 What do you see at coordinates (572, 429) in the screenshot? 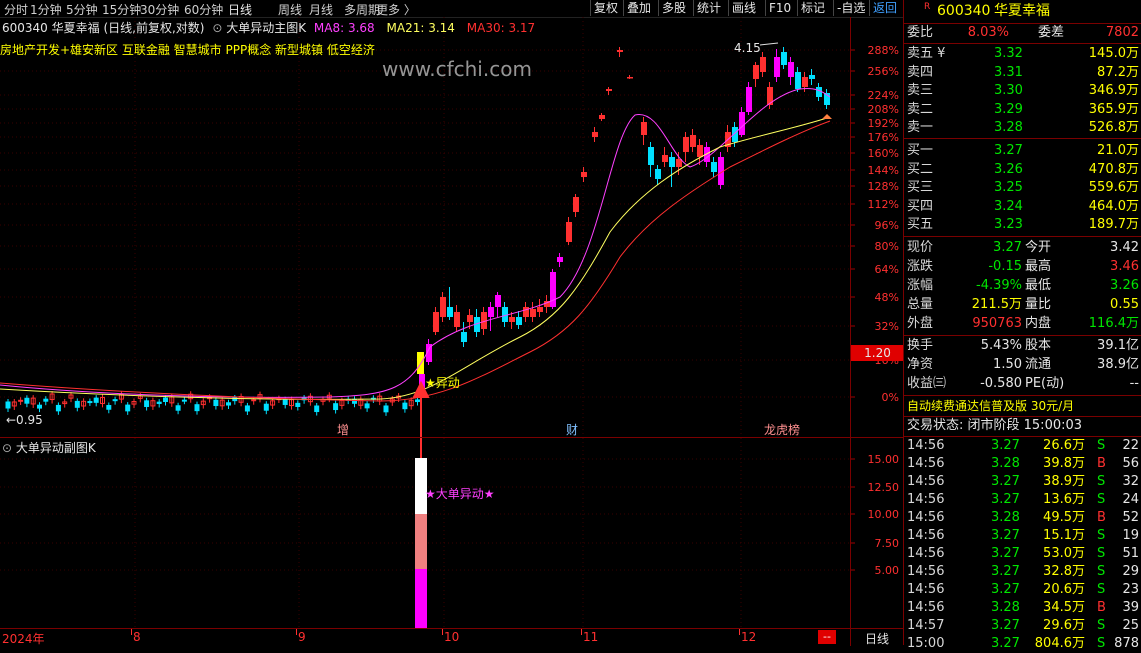
I see `marker-cai: 财` at bounding box center [572, 429].